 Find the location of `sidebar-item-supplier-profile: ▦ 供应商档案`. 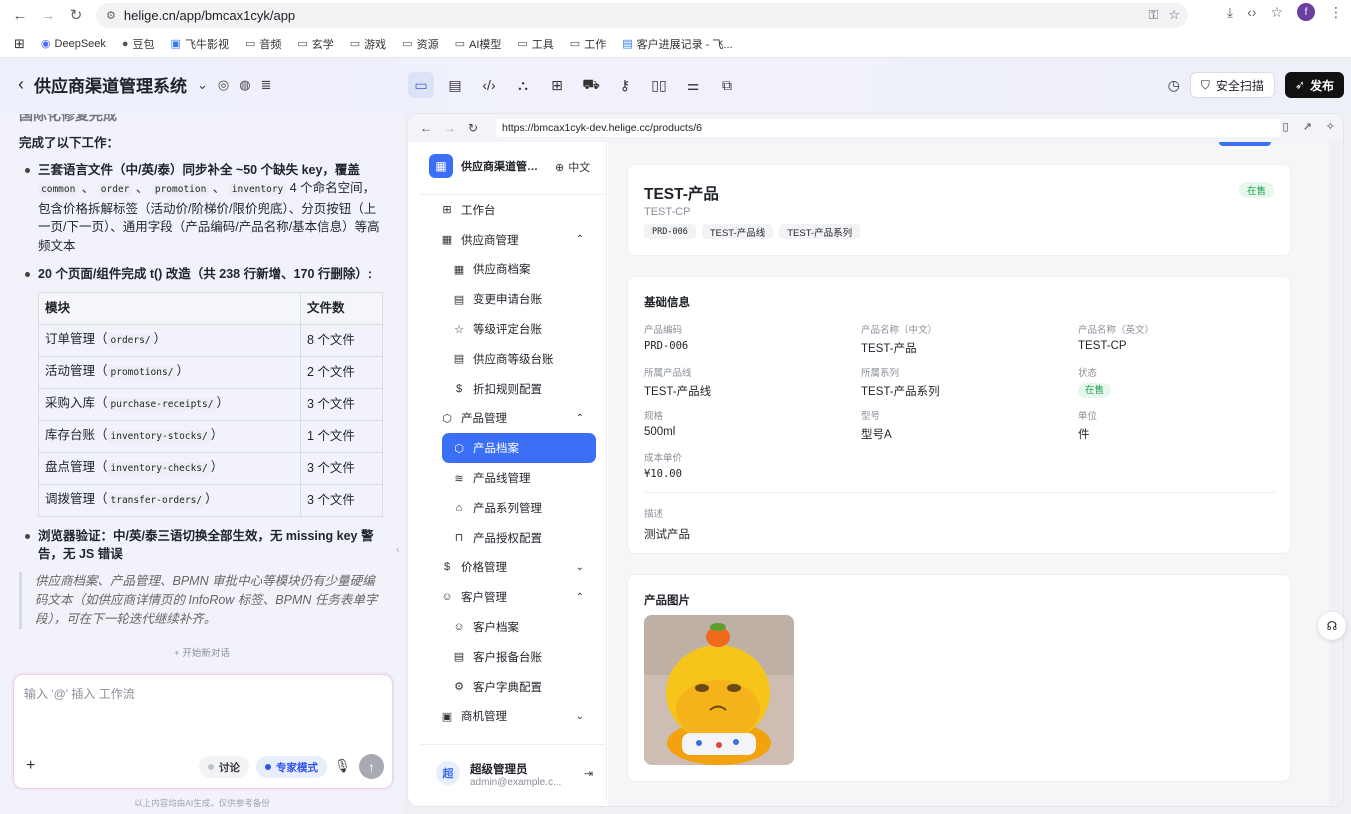

sidebar-item-supplier-profile: ▦ 供应商档案 is located at coordinates (513, 270).